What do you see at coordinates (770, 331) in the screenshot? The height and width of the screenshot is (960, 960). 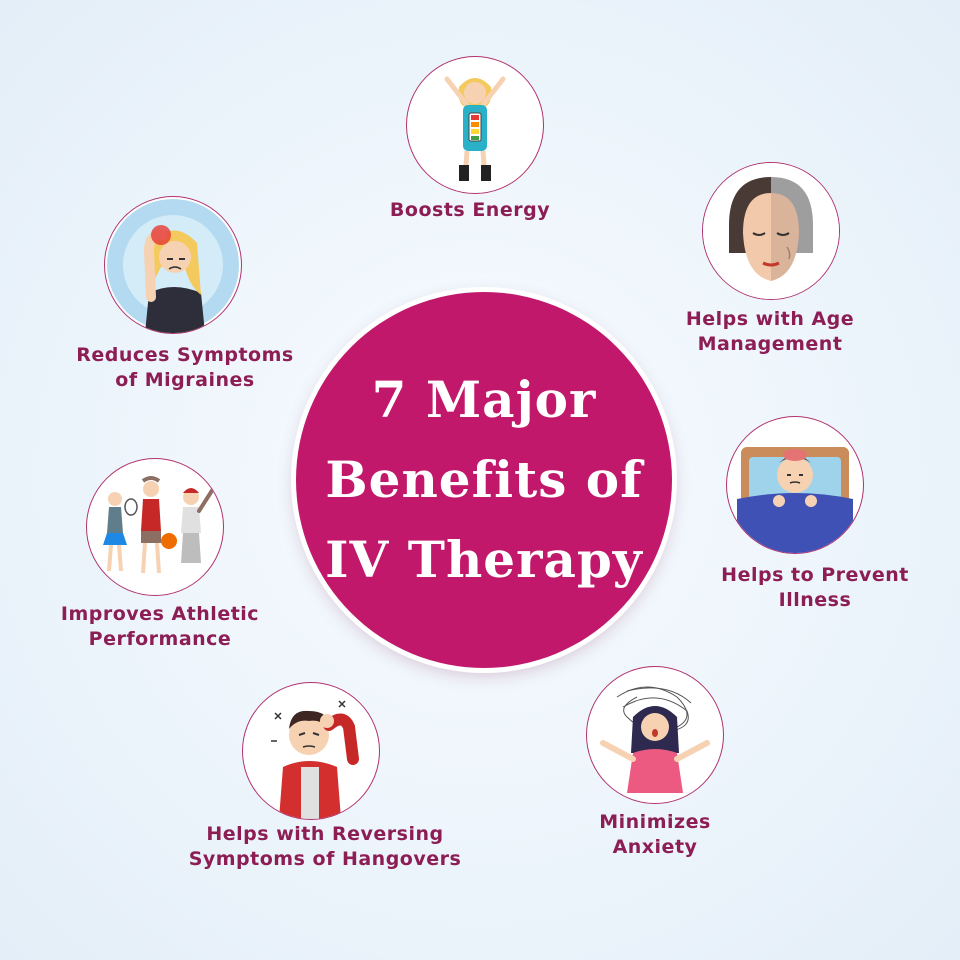 I see `benefit-label-age-management: Helps with Age Management` at bounding box center [770, 331].